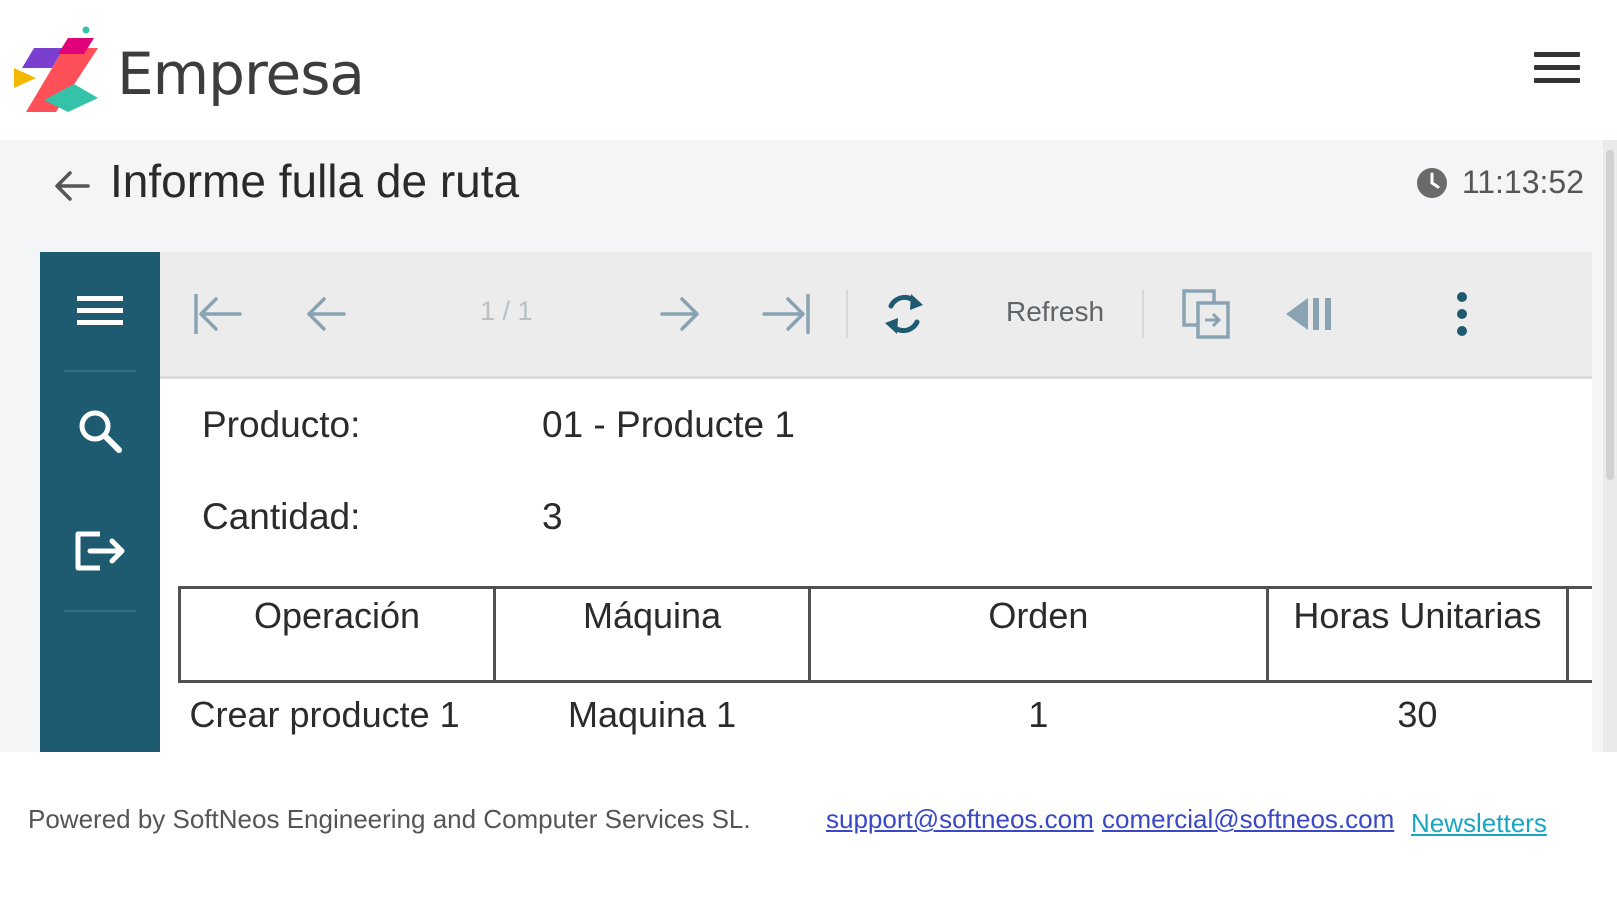  What do you see at coordinates (506, 311) in the screenshot?
I see `page-indicator: 1 / 1` at bounding box center [506, 311].